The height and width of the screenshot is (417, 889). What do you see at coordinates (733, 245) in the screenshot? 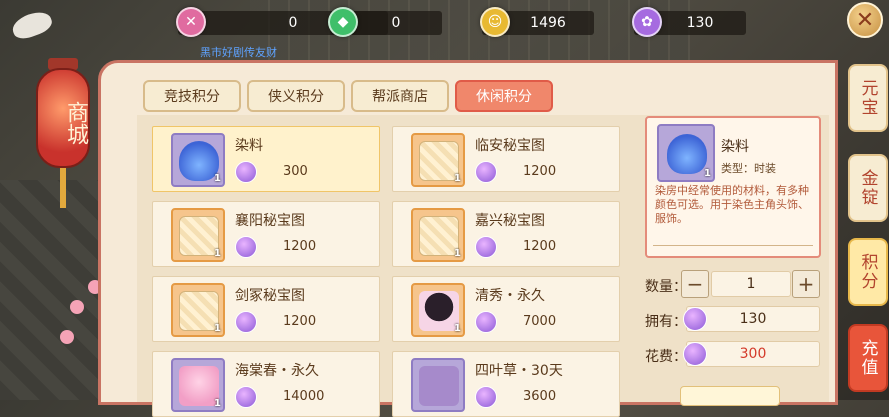
I see `detail-divider` at bounding box center [733, 245].